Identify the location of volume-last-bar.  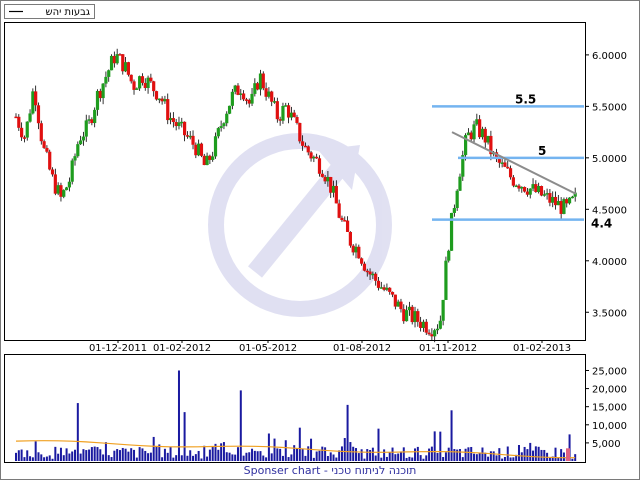
(568, 454).